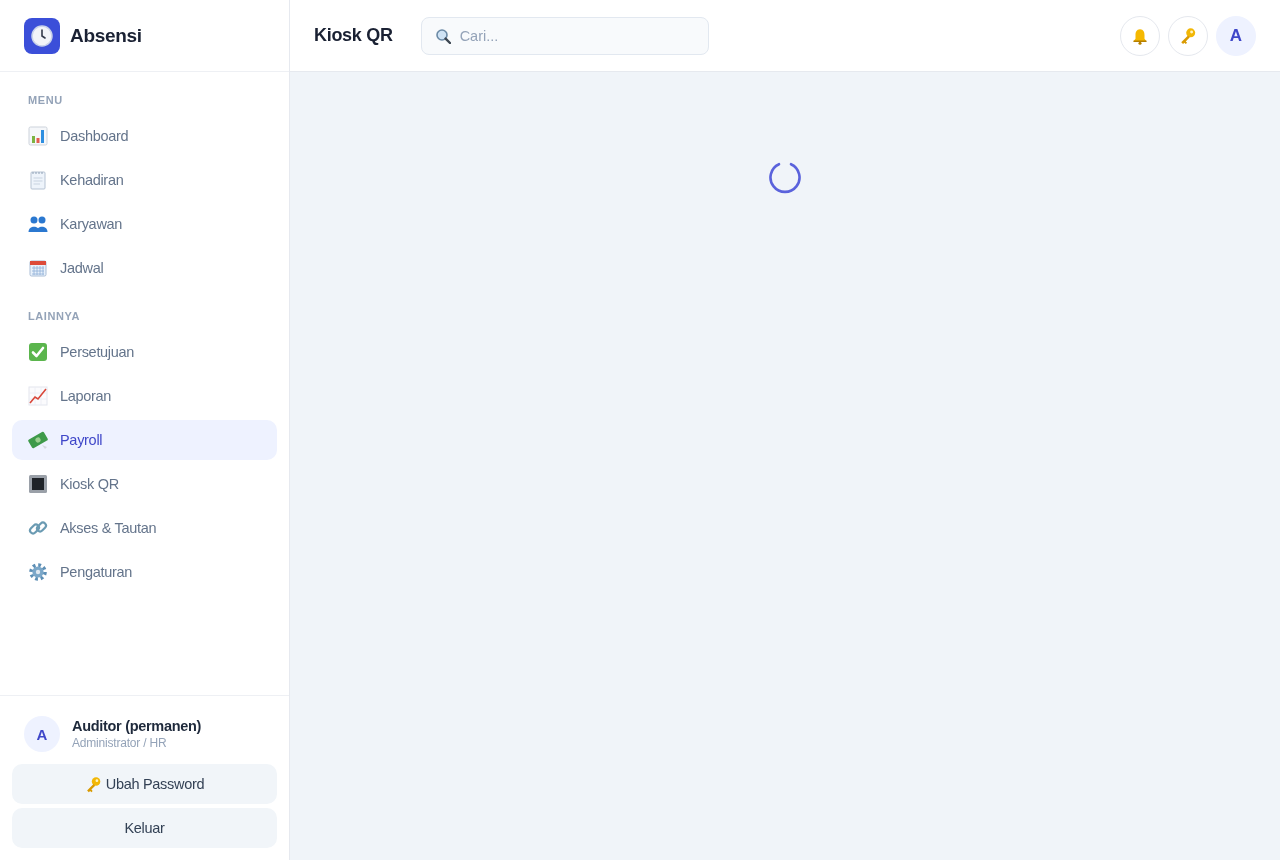  Describe the element at coordinates (38, 440) in the screenshot. I see `banknote-icon` at that location.